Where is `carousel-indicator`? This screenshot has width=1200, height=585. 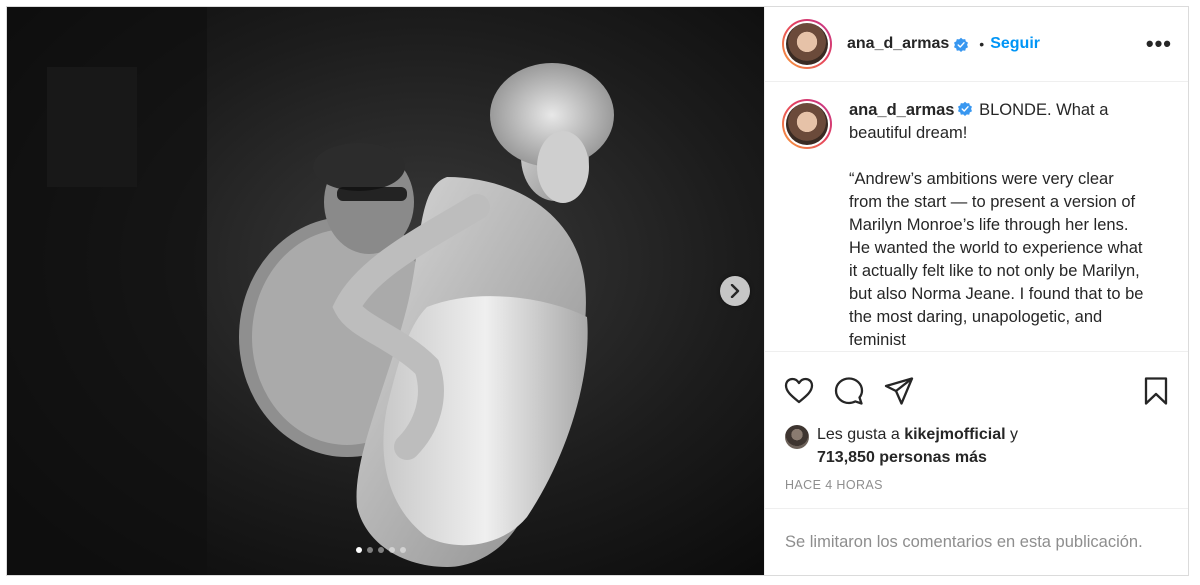
carousel-indicator is located at coordinates (381, 550).